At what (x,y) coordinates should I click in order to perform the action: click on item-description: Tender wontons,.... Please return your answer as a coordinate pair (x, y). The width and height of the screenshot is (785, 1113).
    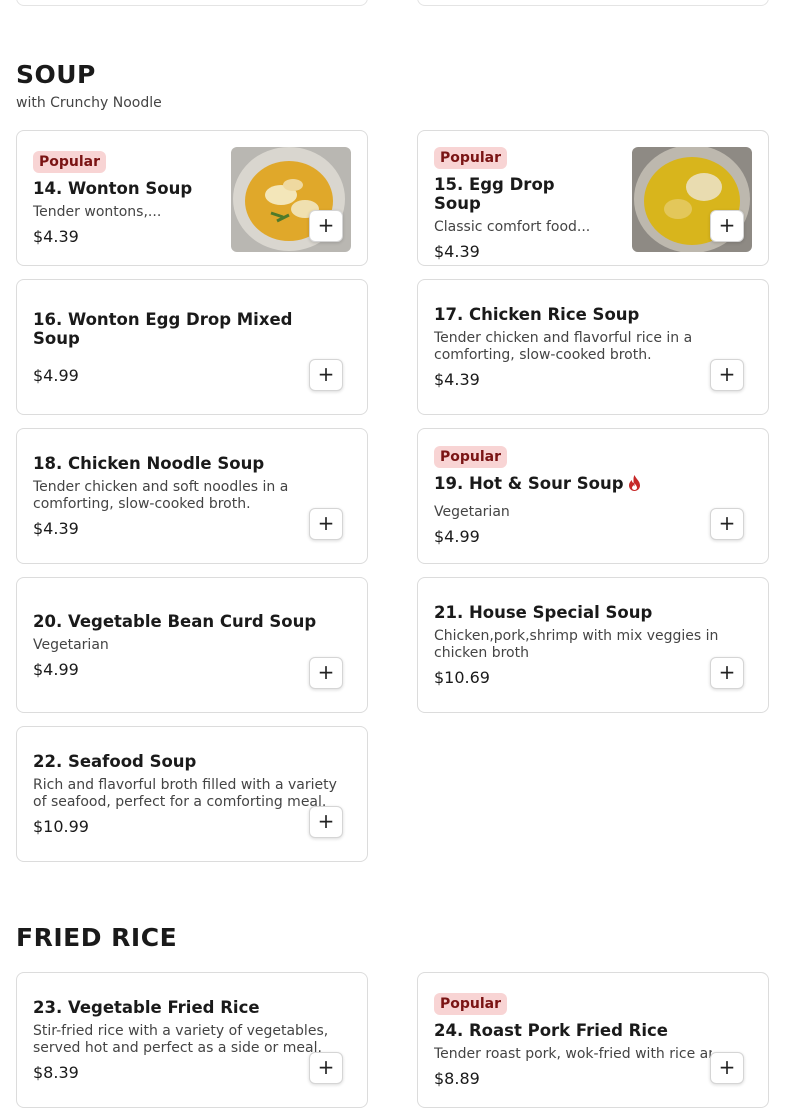
    Looking at the image, I should click on (97, 211).